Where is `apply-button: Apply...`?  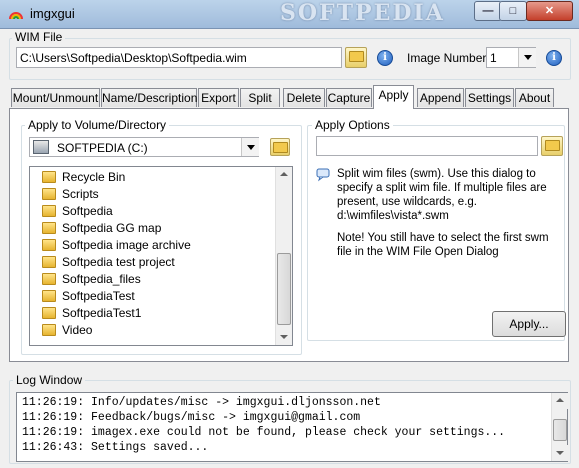
apply-button: Apply... is located at coordinates (529, 324).